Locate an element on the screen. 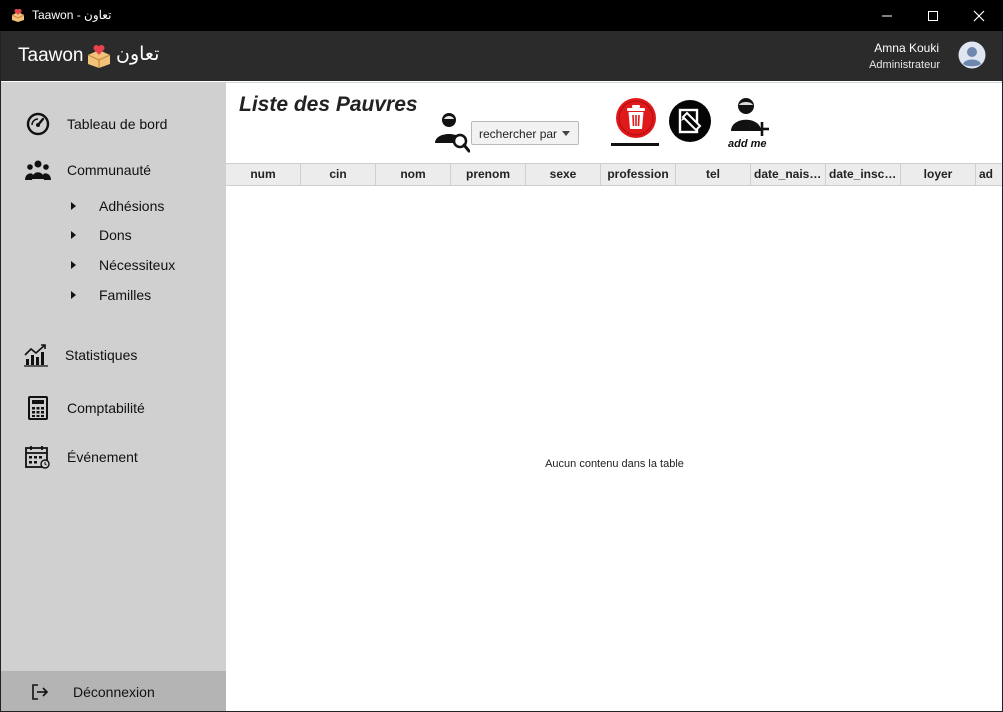 Image resolution: width=1003 pixels, height=712 pixels. column-header-adresse: ad is located at coordinates (989, 174).